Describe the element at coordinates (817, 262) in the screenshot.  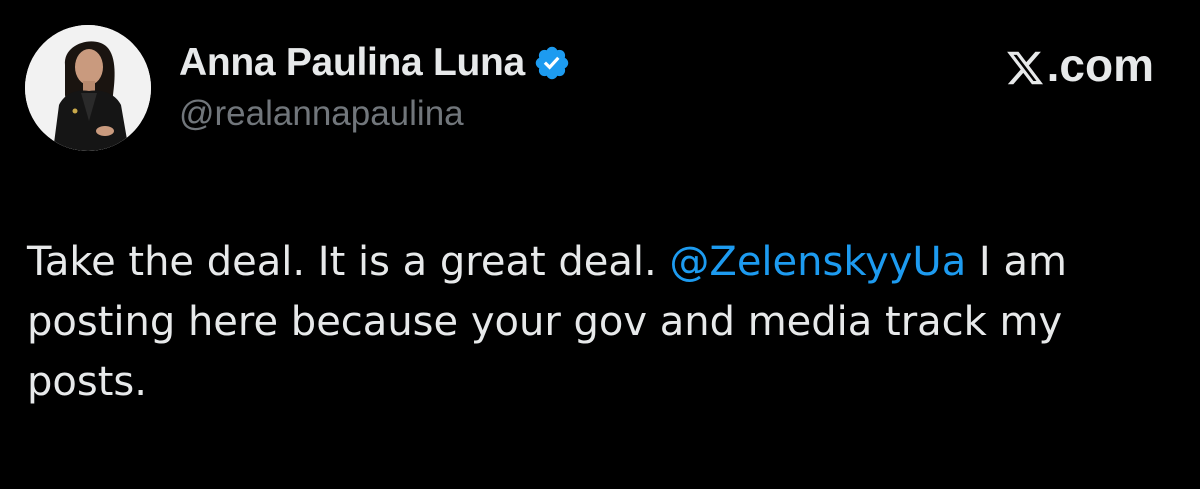
I see `mention-link: @ZelenskyyUa` at that location.